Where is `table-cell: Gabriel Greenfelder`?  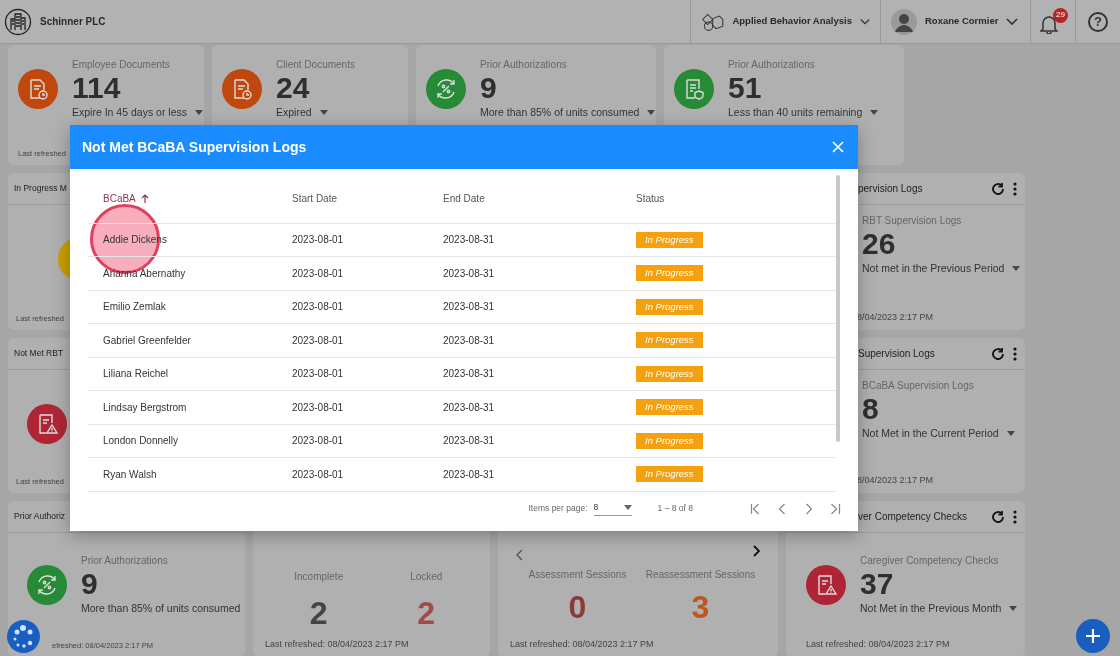
table-cell: Gabriel Greenfelder is located at coordinates (190, 340).